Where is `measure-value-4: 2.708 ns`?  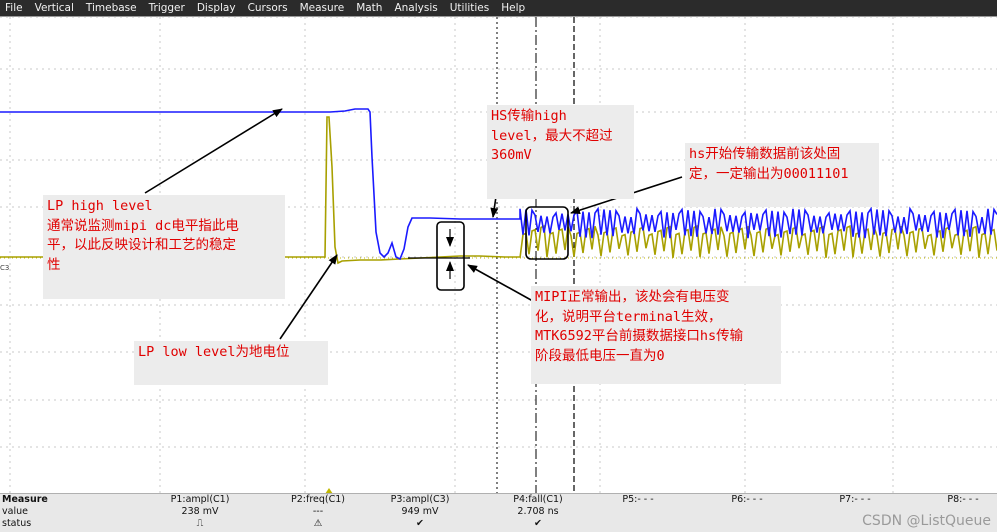 measure-value-4: 2.708 ns is located at coordinates (538, 511).